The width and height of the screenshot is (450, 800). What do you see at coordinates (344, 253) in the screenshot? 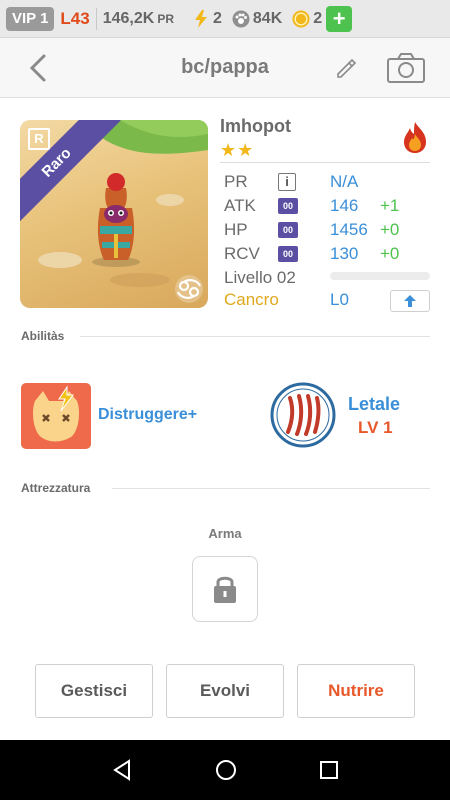
I see `stat-value: 130` at bounding box center [344, 253].